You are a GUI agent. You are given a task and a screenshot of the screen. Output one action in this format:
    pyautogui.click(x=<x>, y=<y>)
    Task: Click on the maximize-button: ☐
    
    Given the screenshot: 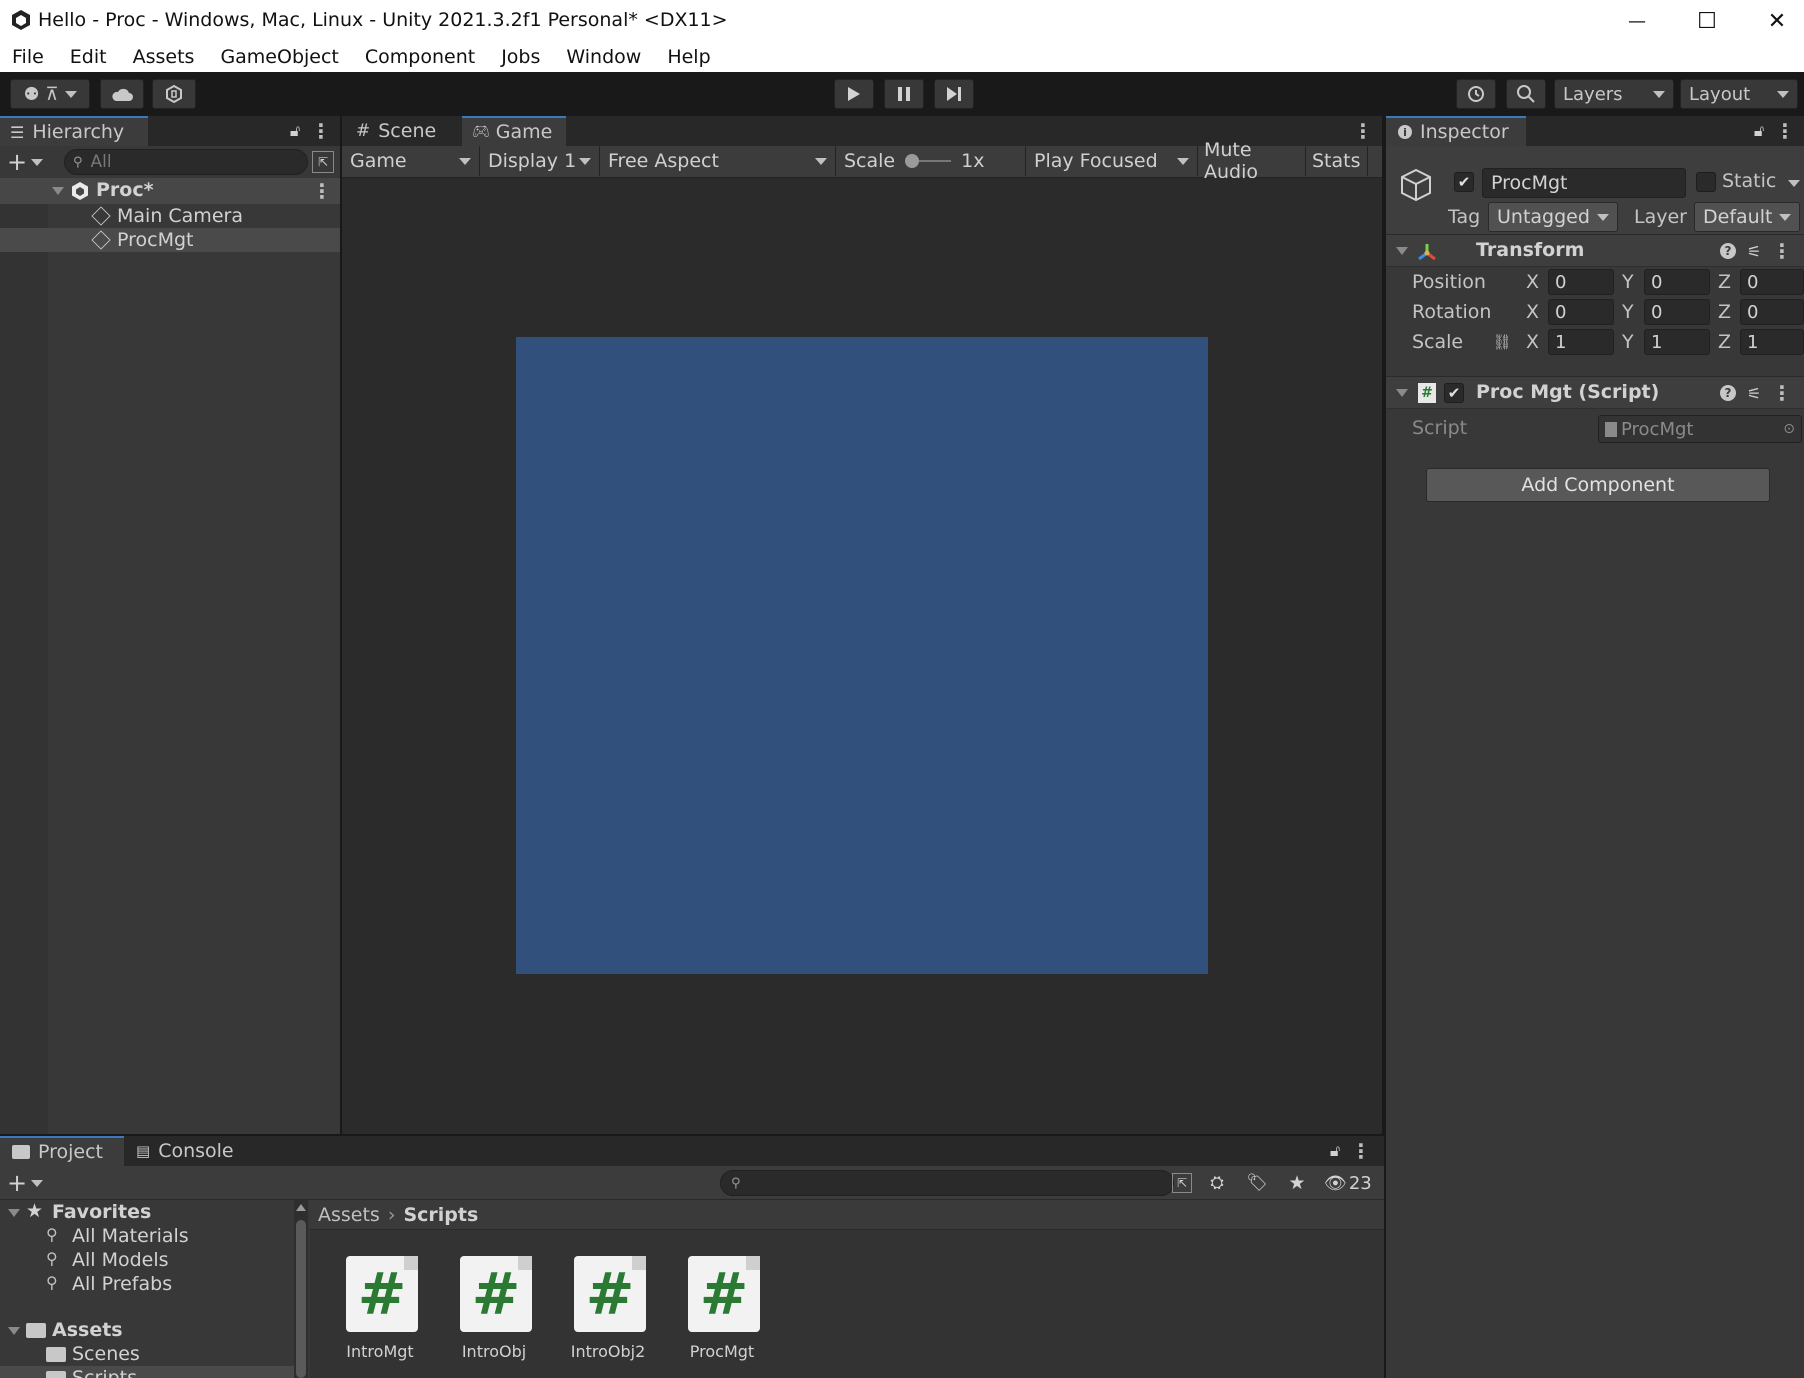 What is the action you would take?
    pyautogui.click(x=1707, y=21)
    